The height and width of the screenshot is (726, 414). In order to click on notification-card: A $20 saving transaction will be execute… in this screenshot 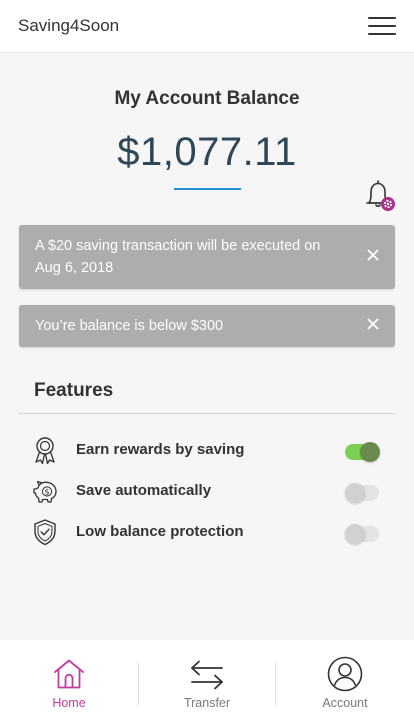, I will do `click(207, 257)`.